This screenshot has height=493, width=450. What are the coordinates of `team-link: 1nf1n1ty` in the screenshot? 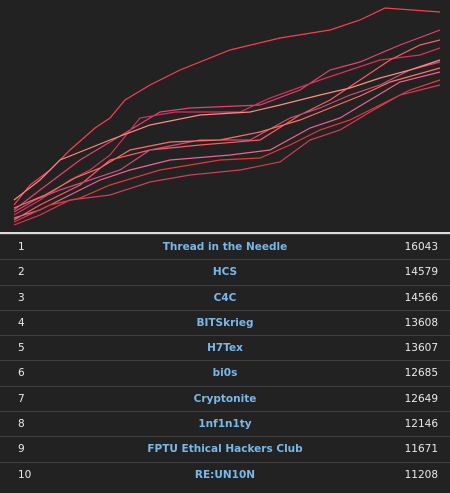 It's located at (225, 424).